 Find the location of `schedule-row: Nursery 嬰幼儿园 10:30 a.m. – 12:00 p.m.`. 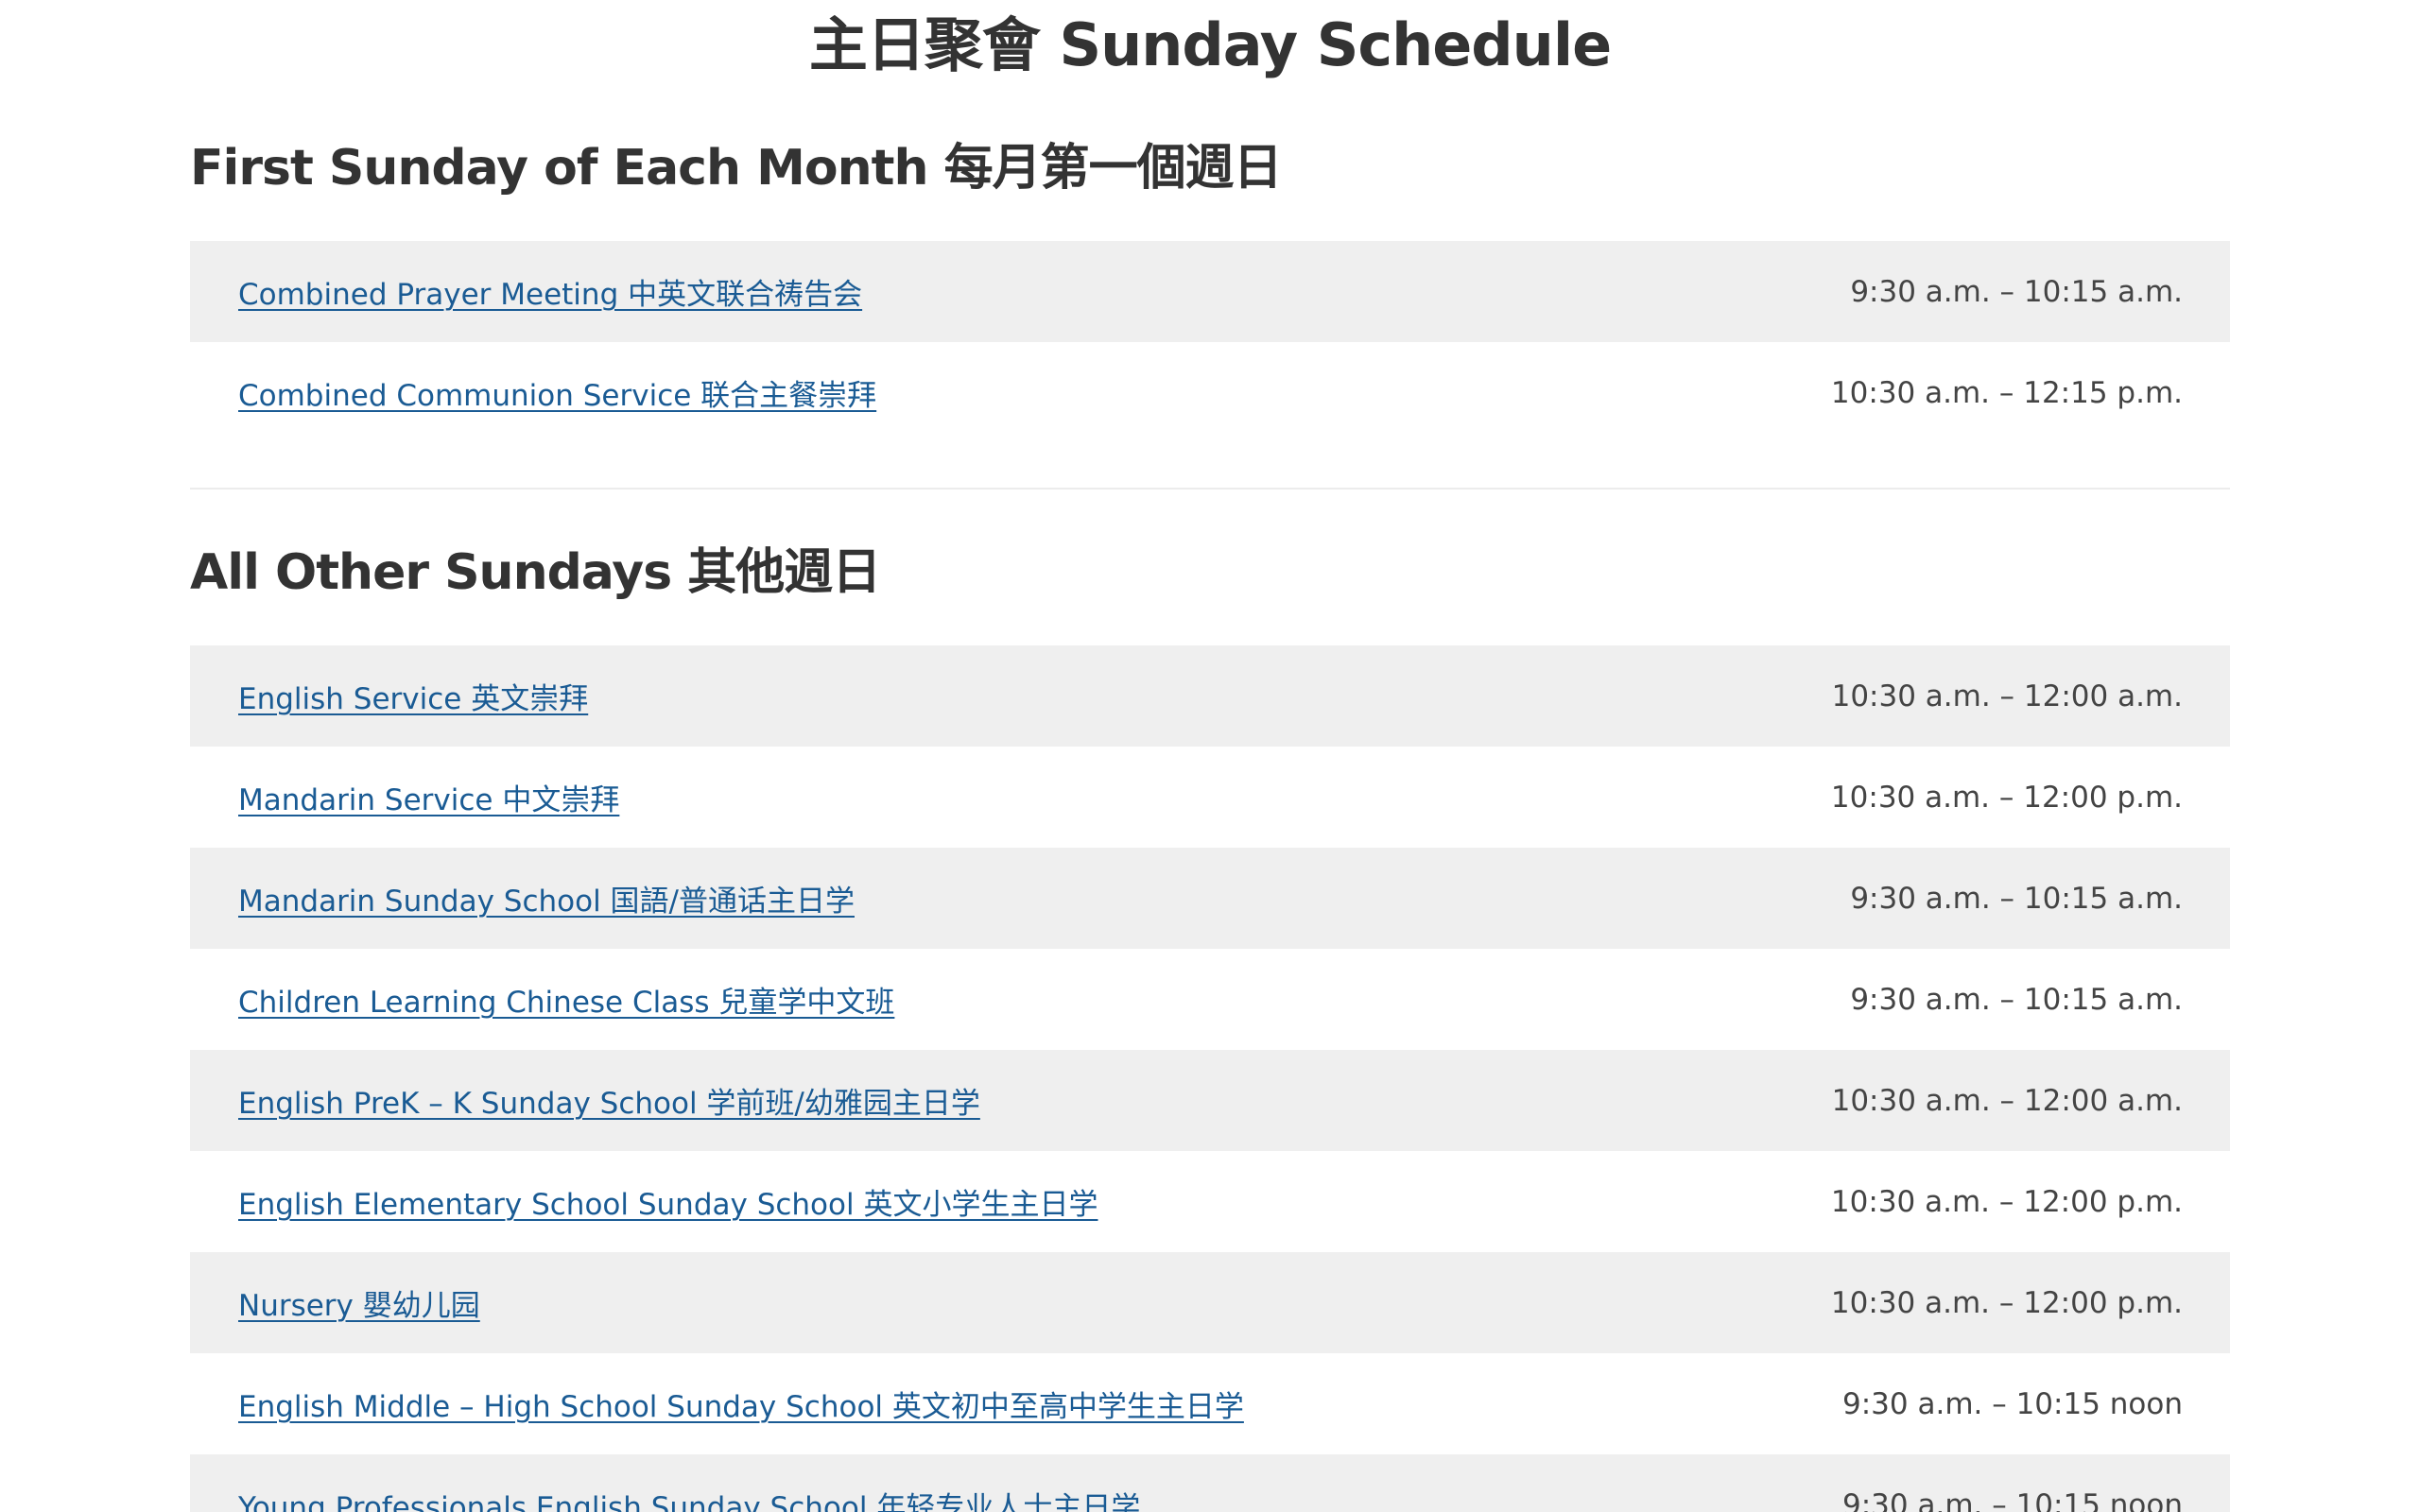

schedule-row: Nursery 嬰幼儿园 10:30 a.m. – 12:00 p.m. is located at coordinates (1210, 1302).